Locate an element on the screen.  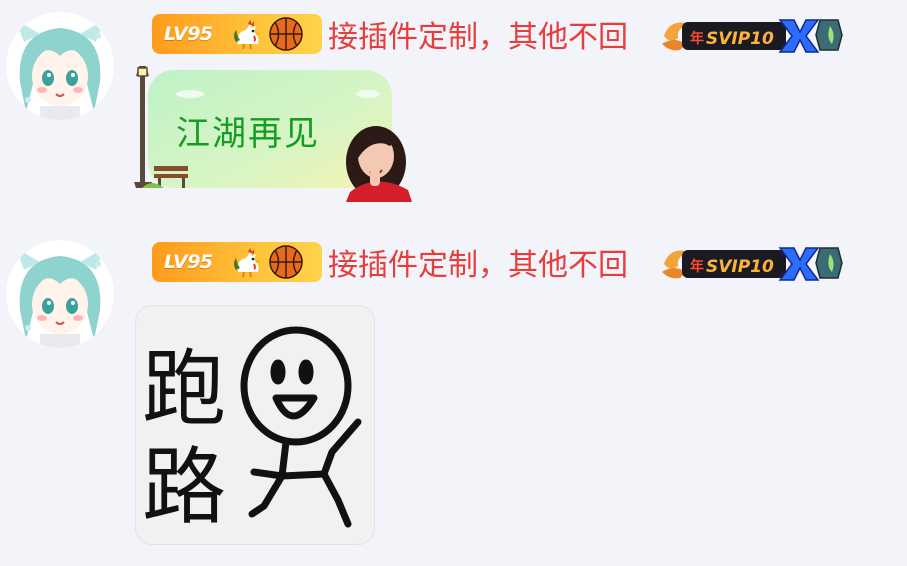
message-bubble: 江湖再见 is located at coordinates (275, 134).